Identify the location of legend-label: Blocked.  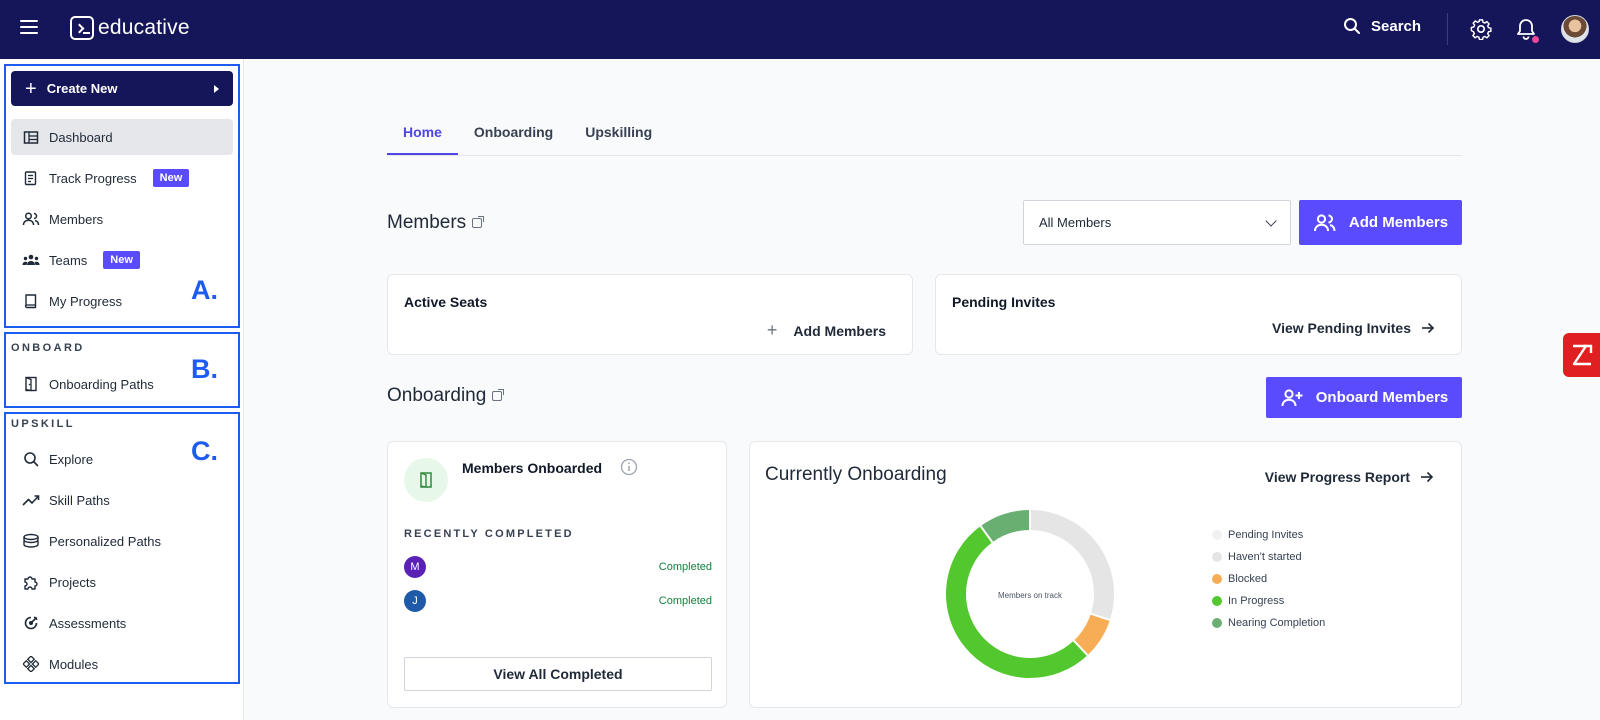
(1248, 579).